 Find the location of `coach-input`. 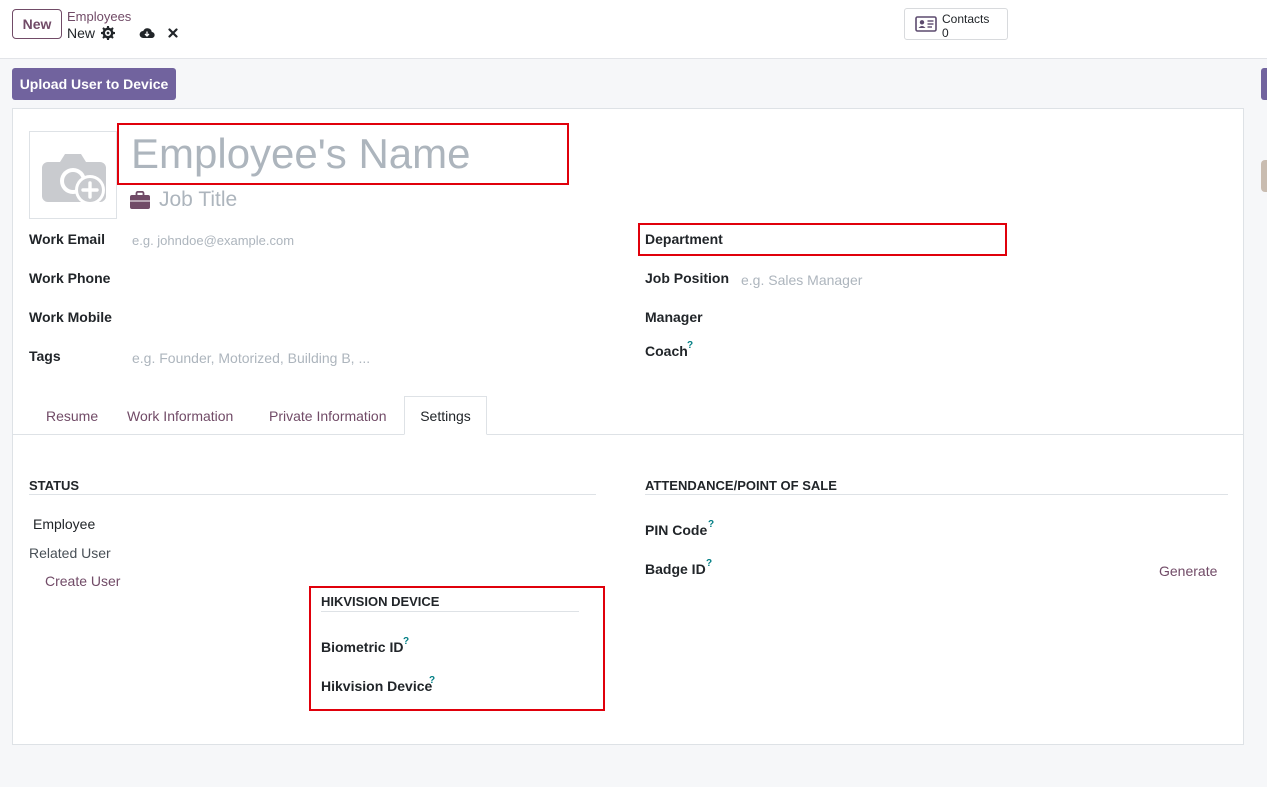

coach-input is located at coordinates (980, 351).